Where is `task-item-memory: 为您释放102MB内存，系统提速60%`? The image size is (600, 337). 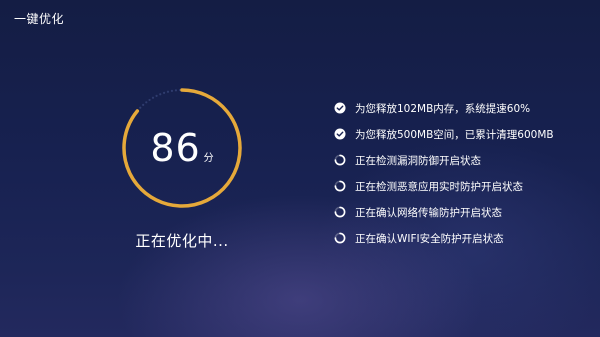
task-item-memory: 为您释放102MB内存，系统提速60% is located at coordinates (444, 108).